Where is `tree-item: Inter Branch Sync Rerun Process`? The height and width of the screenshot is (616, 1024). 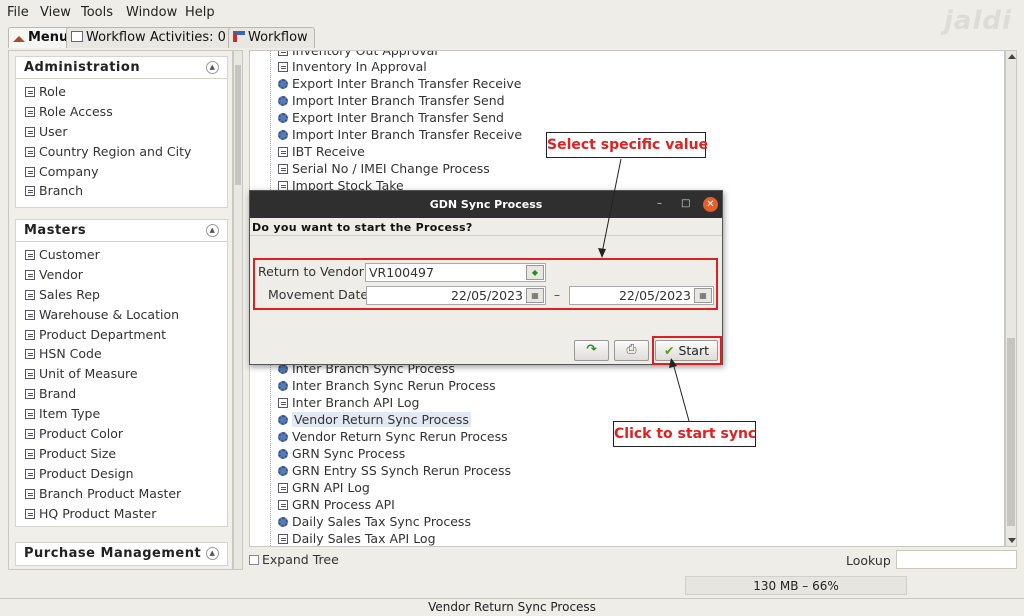 tree-item: Inter Branch Sync Rerun Process is located at coordinates (387, 386).